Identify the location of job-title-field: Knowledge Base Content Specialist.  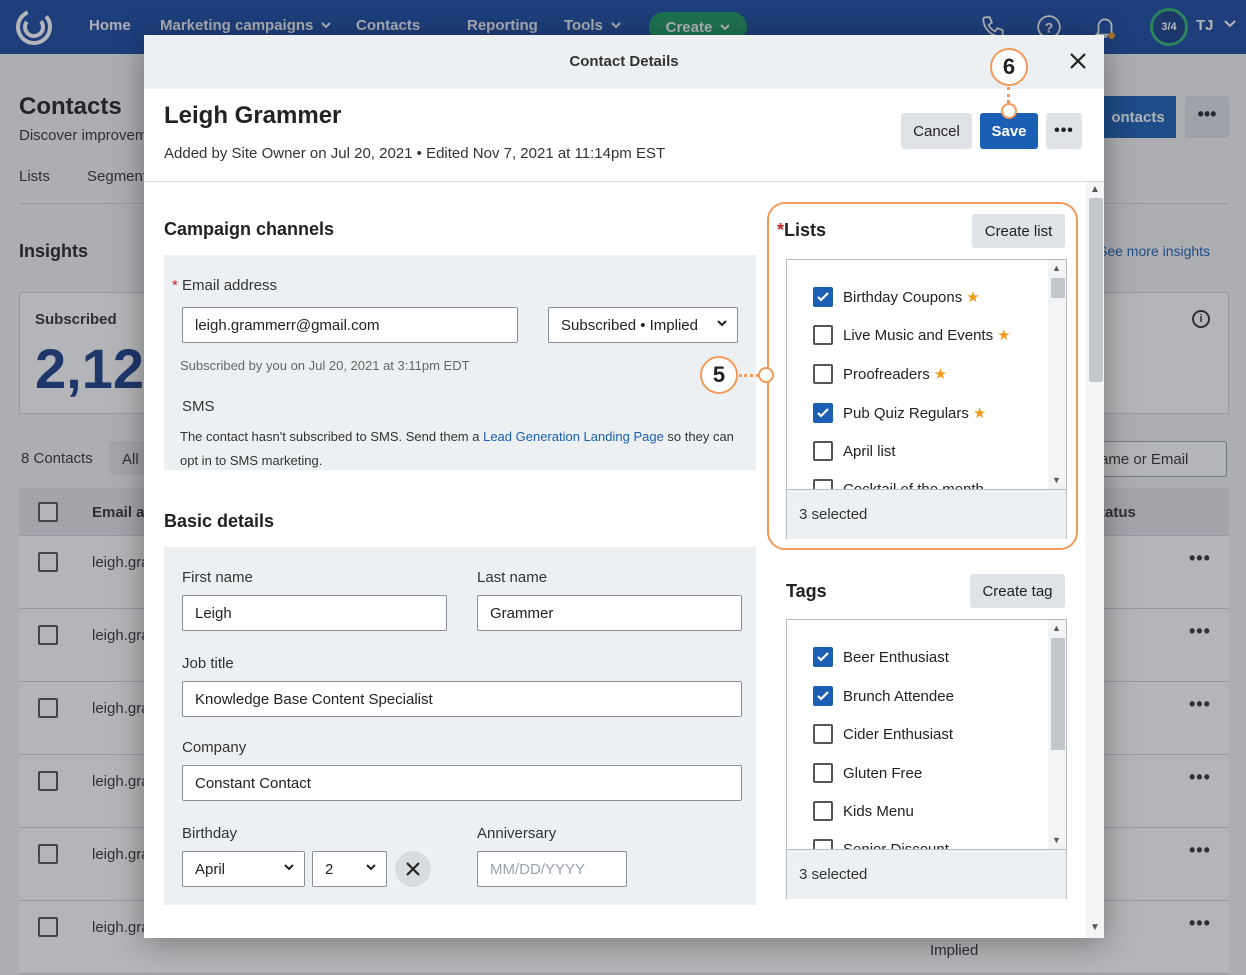
(462, 699).